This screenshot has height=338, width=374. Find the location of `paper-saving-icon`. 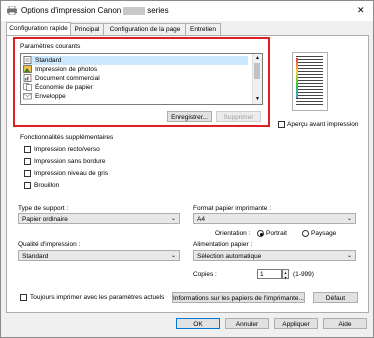

paper-saving-icon is located at coordinates (27, 87).